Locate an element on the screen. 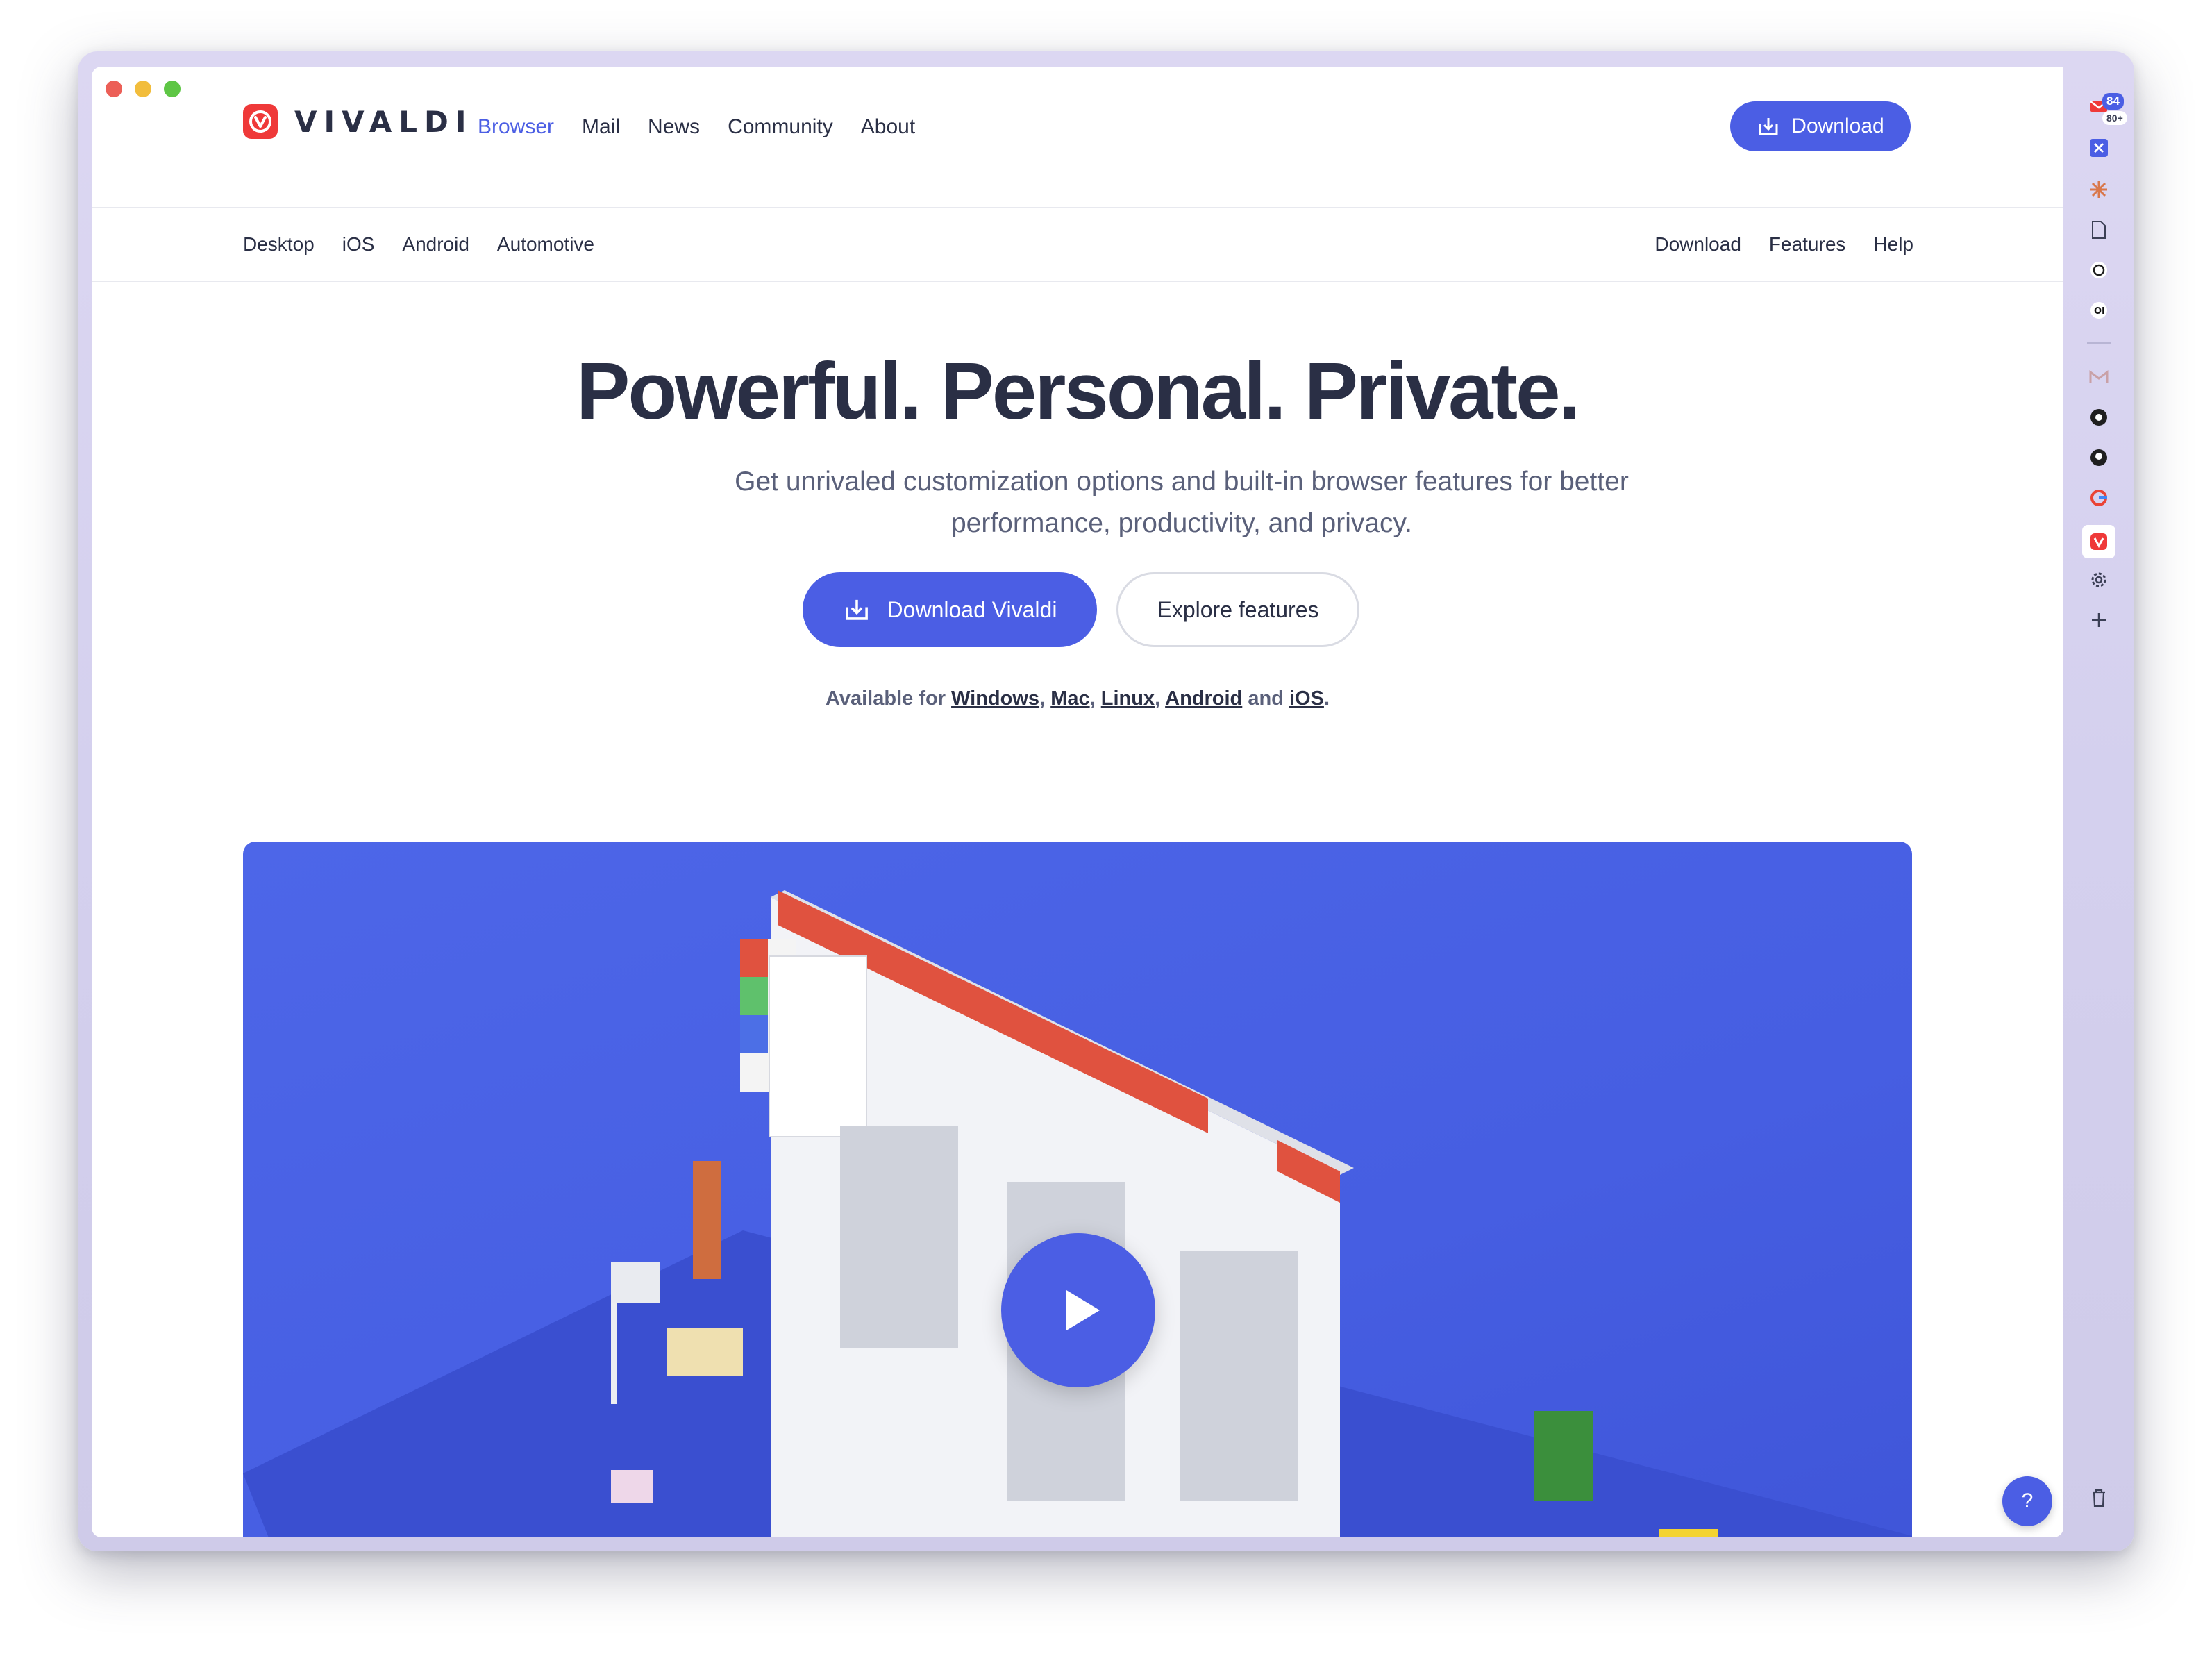 This screenshot has width=2212, height=1654. play-video-button is located at coordinates (1078, 1310).